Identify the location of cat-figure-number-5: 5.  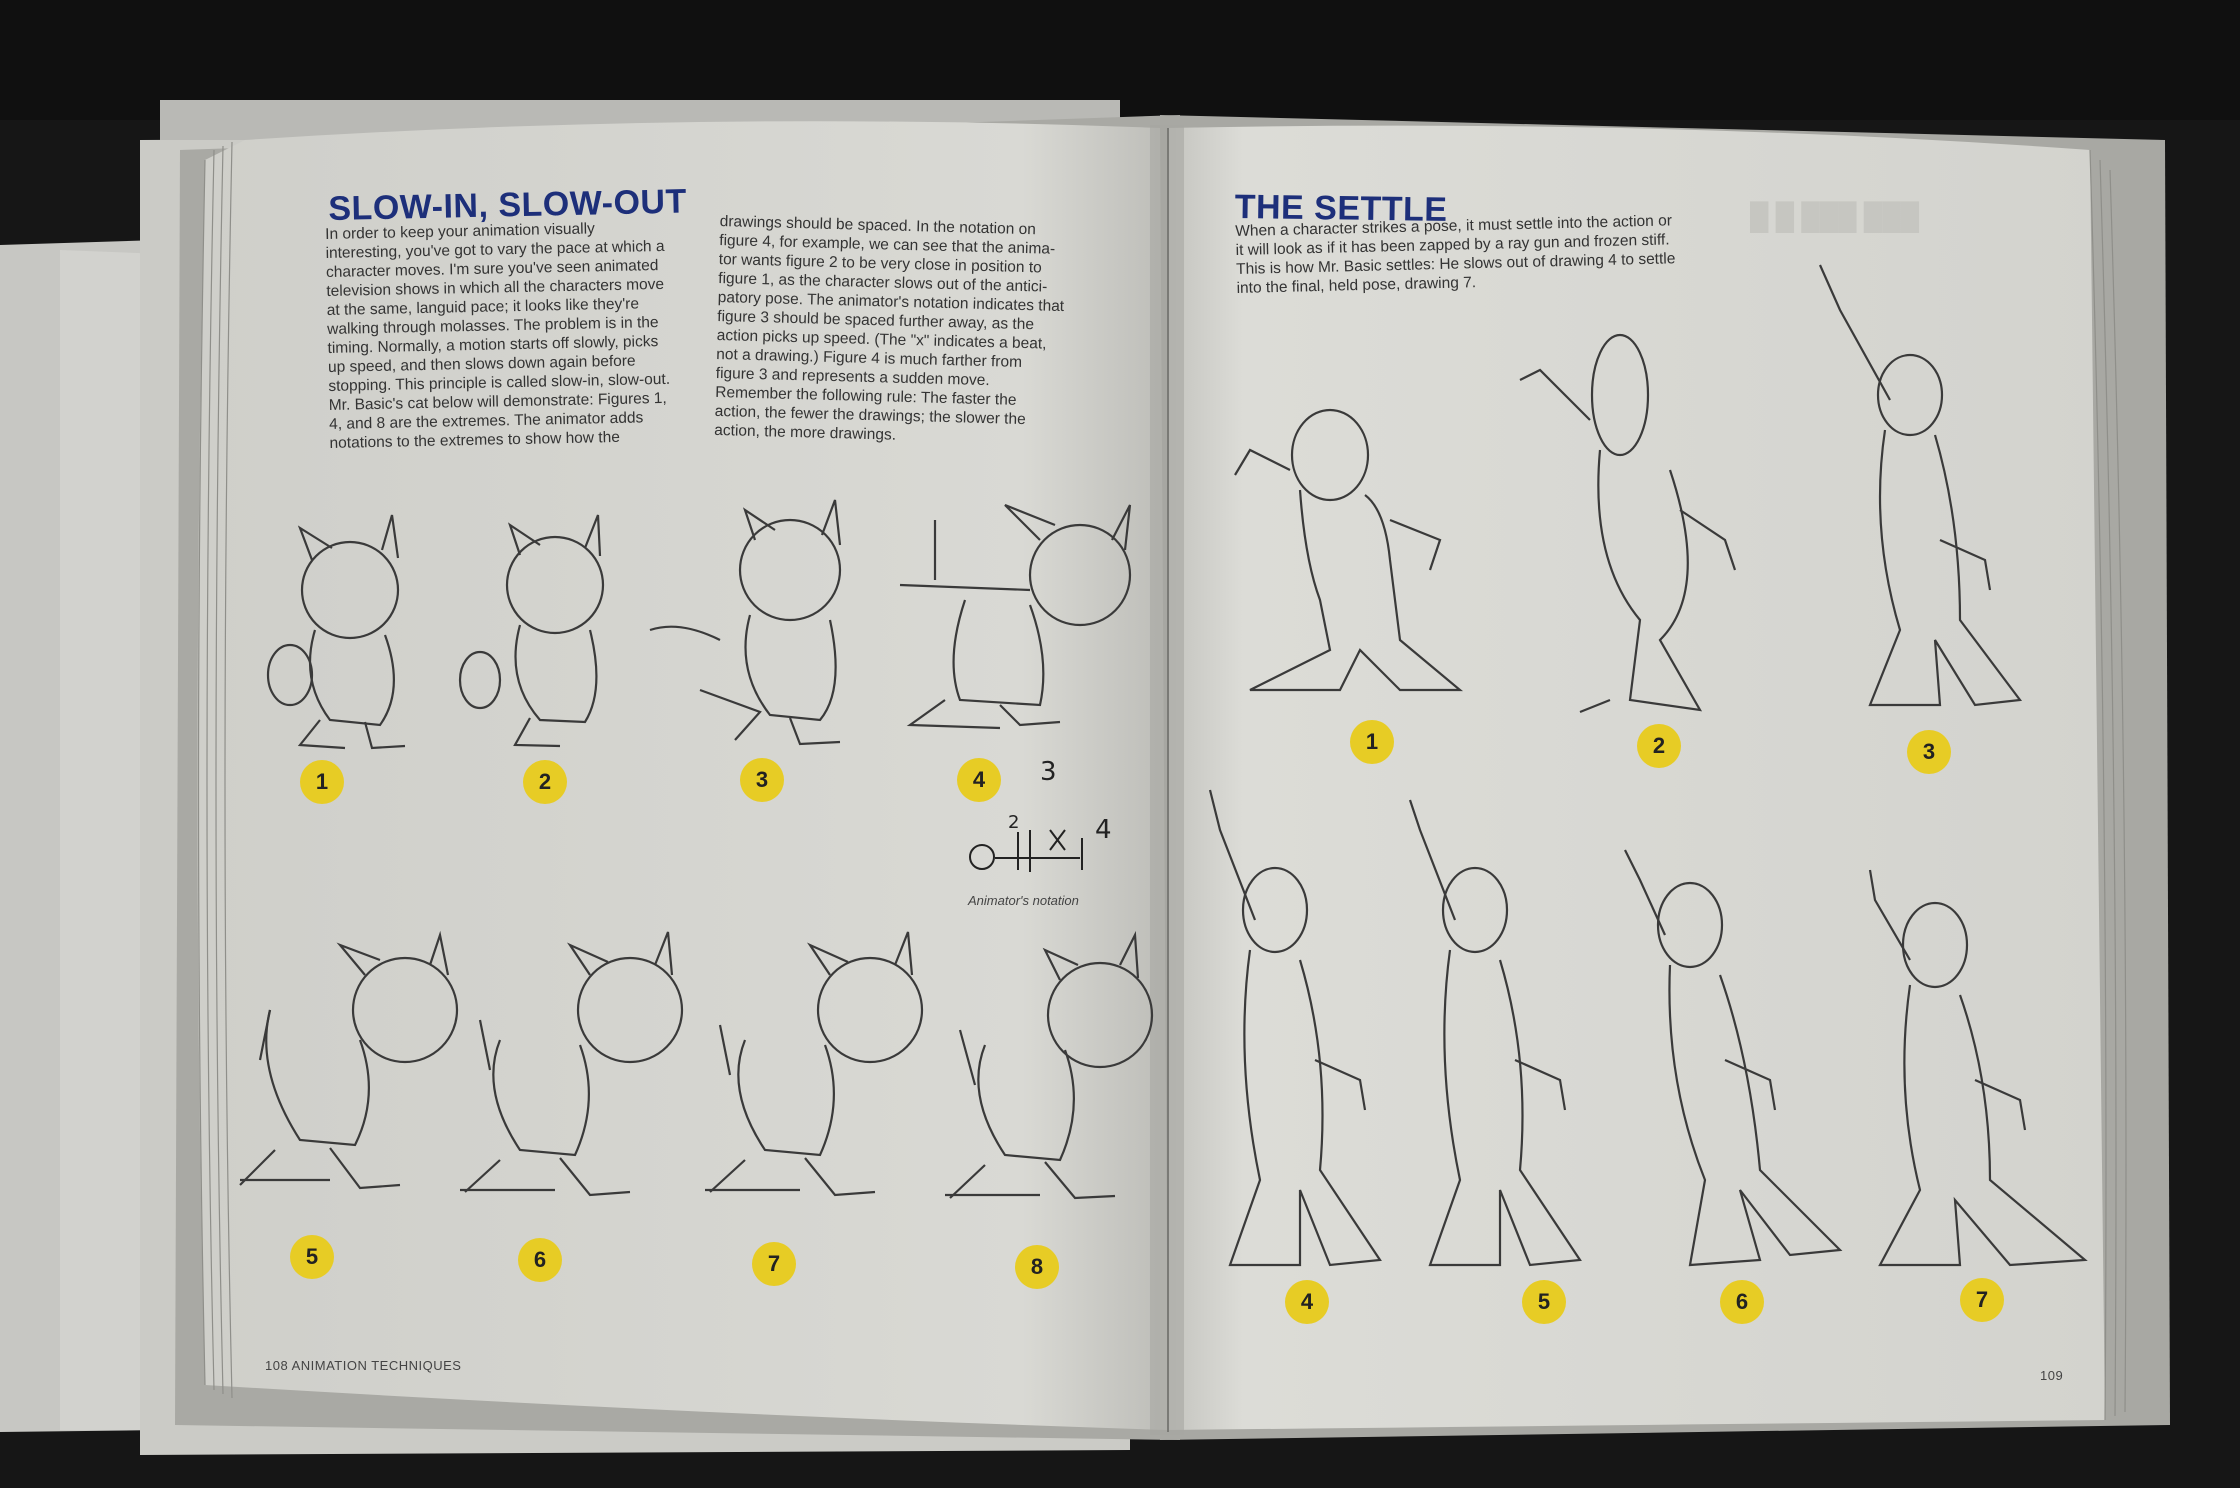
(312, 1257).